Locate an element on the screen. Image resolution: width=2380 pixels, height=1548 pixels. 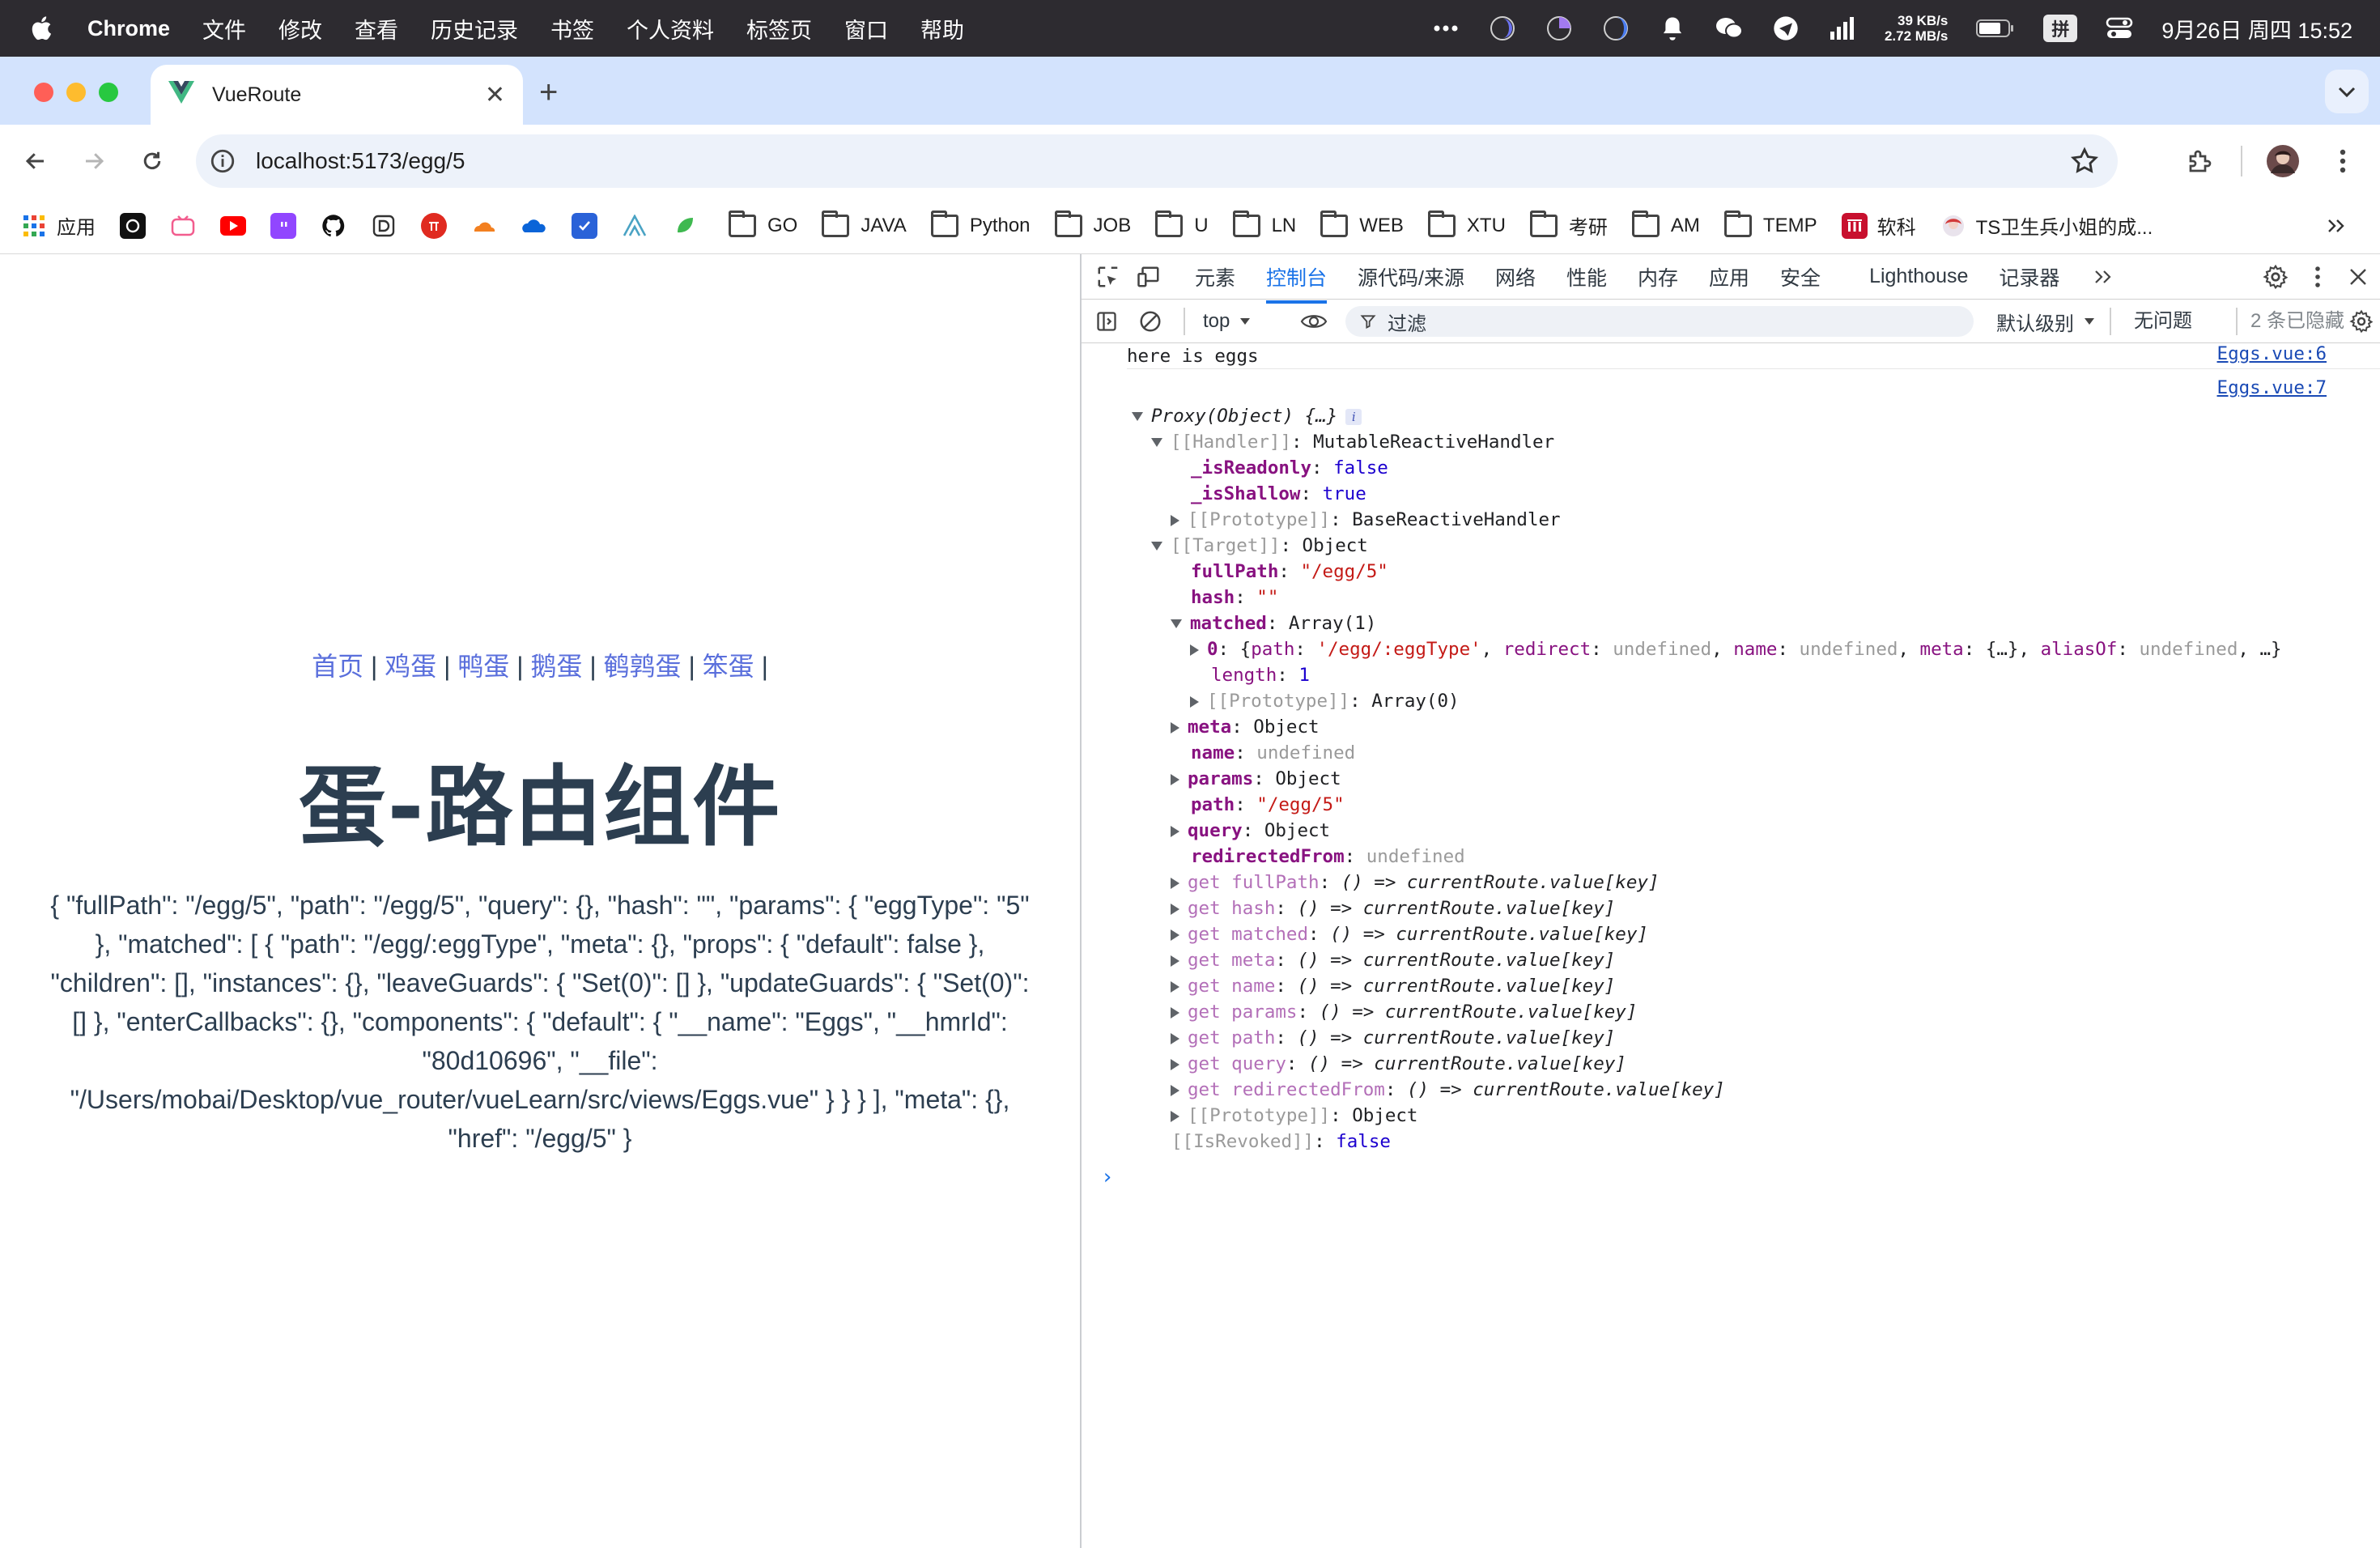
devtools-tab-sources: 源代码/来源 is located at coordinates (1411, 276).